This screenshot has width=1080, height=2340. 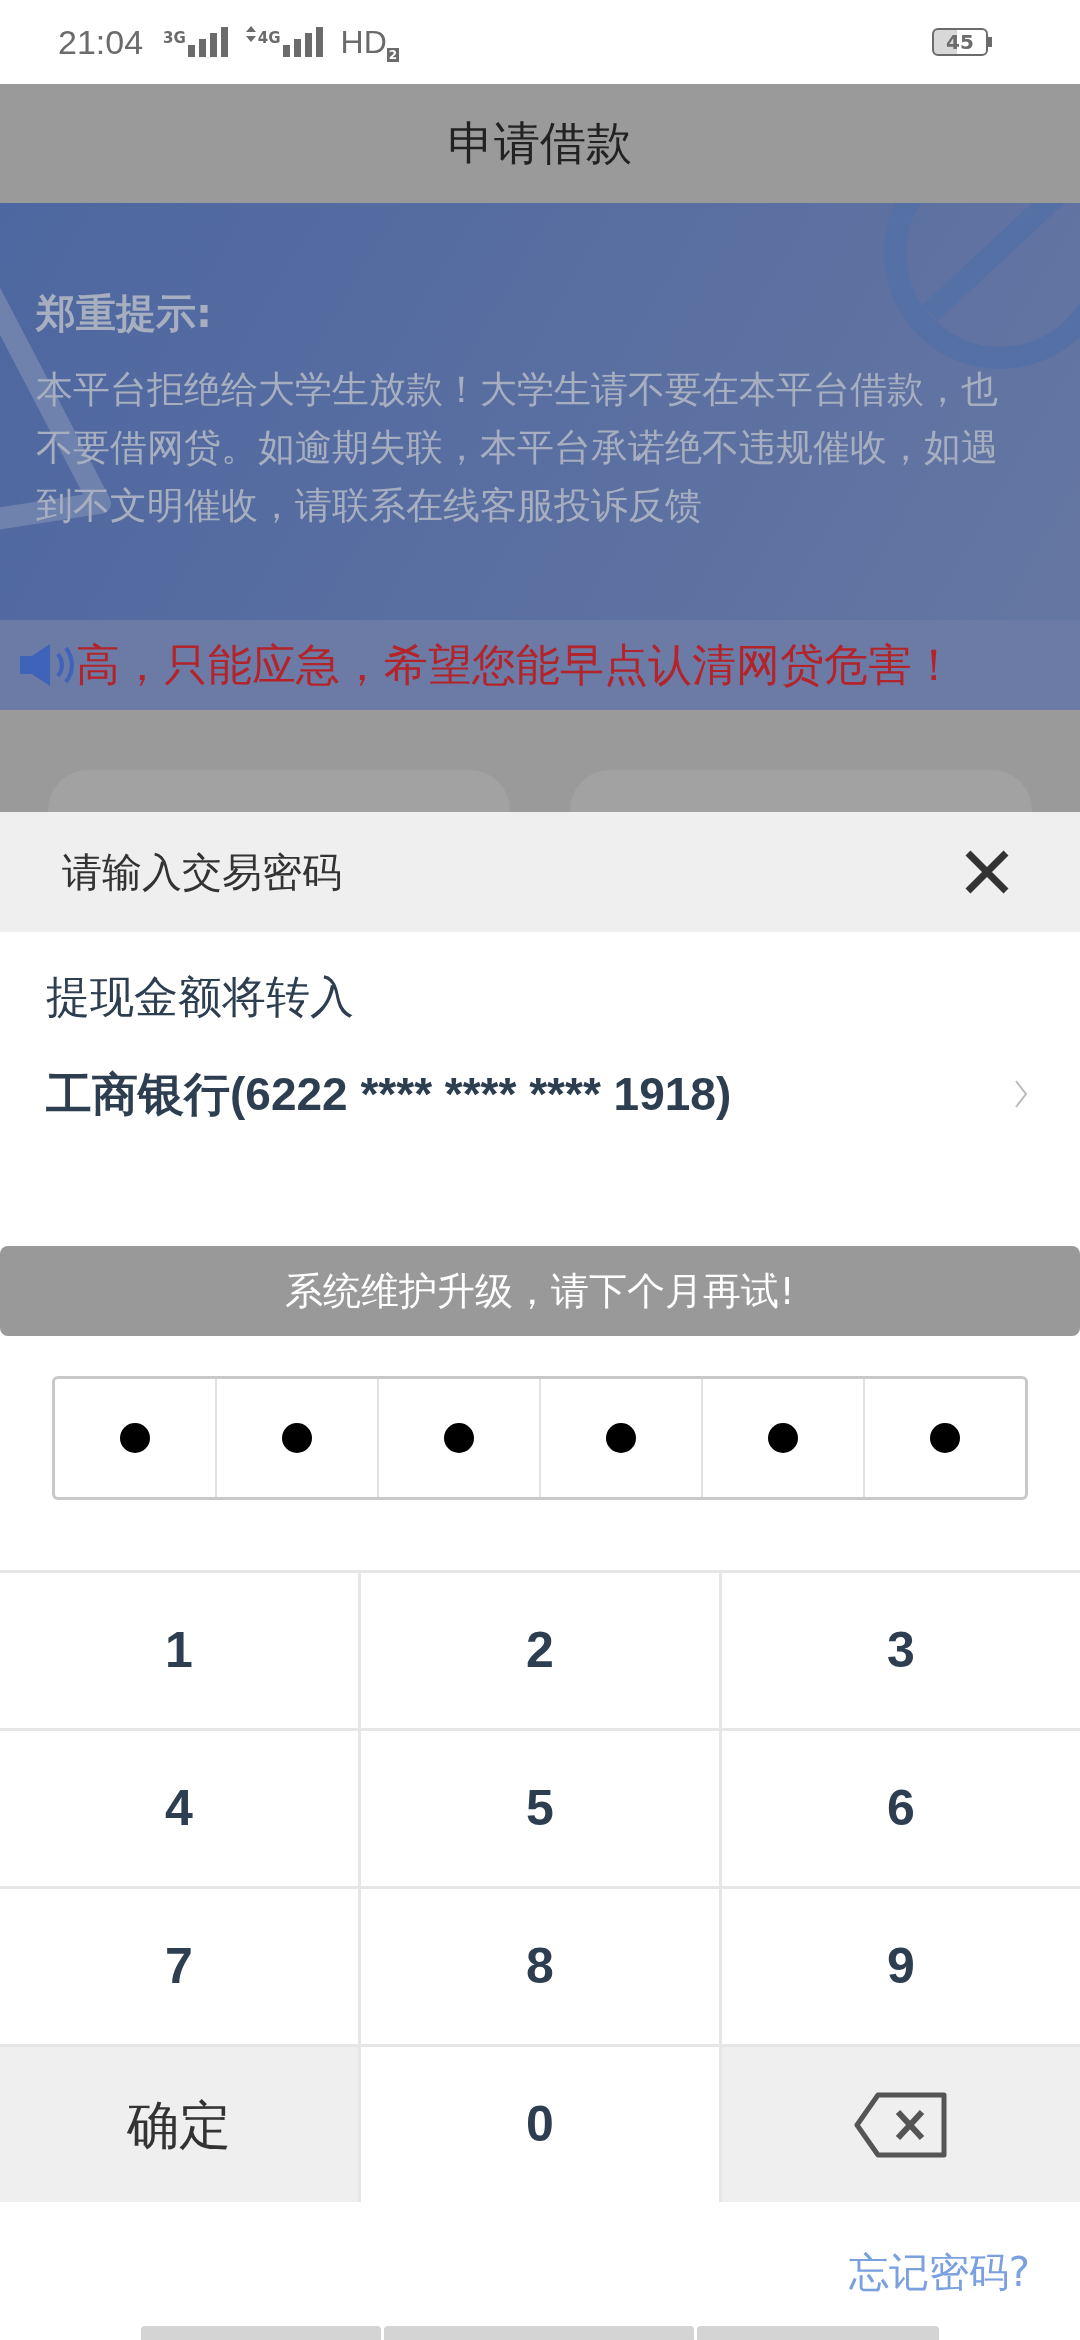 I want to click on password-field, so click(x=540, y=1438).